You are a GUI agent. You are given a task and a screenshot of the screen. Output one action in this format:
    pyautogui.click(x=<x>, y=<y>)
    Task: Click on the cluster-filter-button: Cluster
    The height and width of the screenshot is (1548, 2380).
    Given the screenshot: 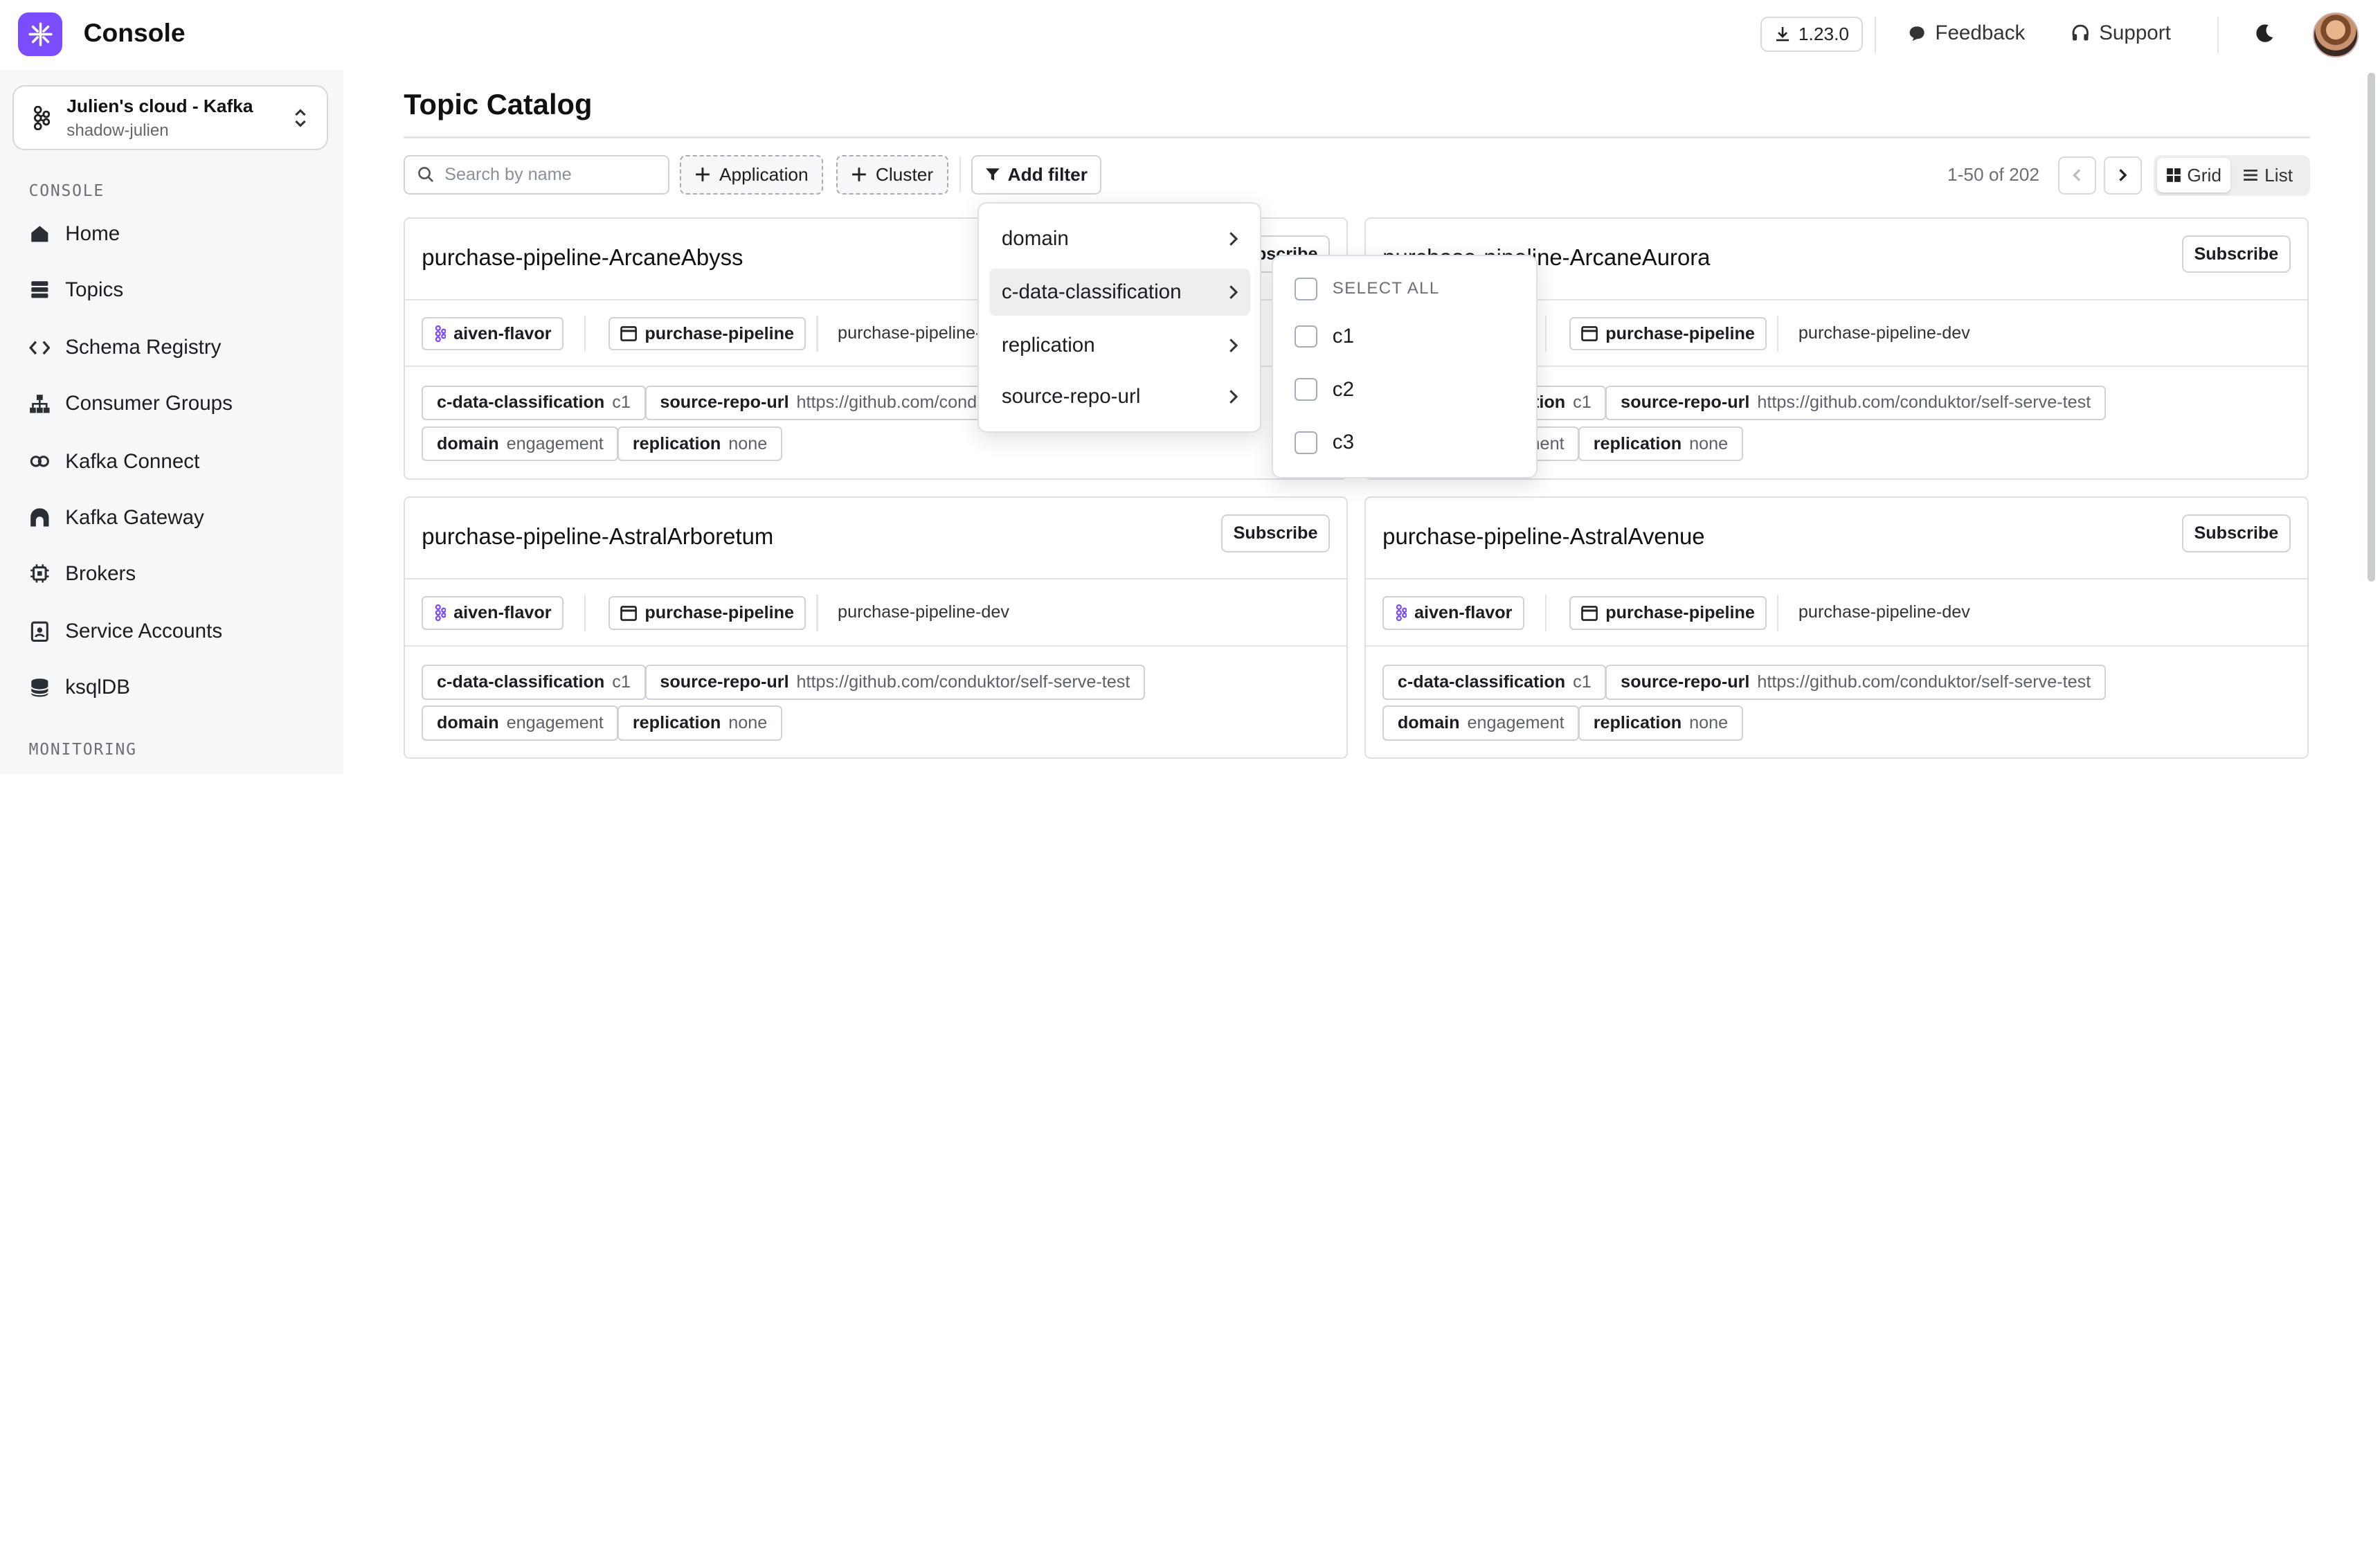 What is the action you would take?
    pyautogui.click(x=892, y=174)
    